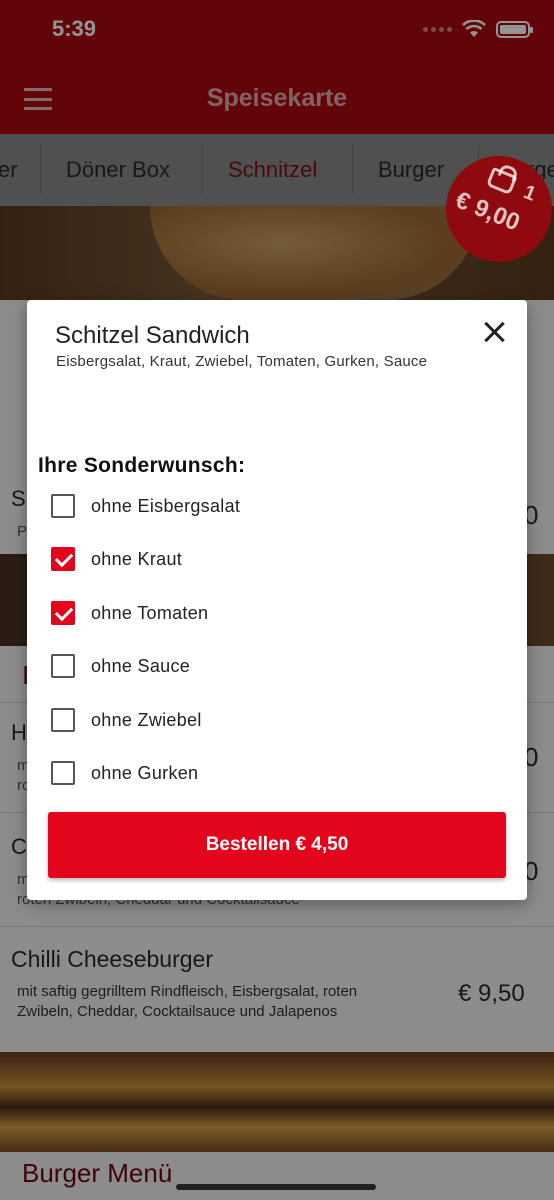 The image size is (554, 1200). What do you see at coordinates (152, 335) in the screenshot?
I see `dialog-title: Schitzel Sandwich` at bounding box center [152, 335].